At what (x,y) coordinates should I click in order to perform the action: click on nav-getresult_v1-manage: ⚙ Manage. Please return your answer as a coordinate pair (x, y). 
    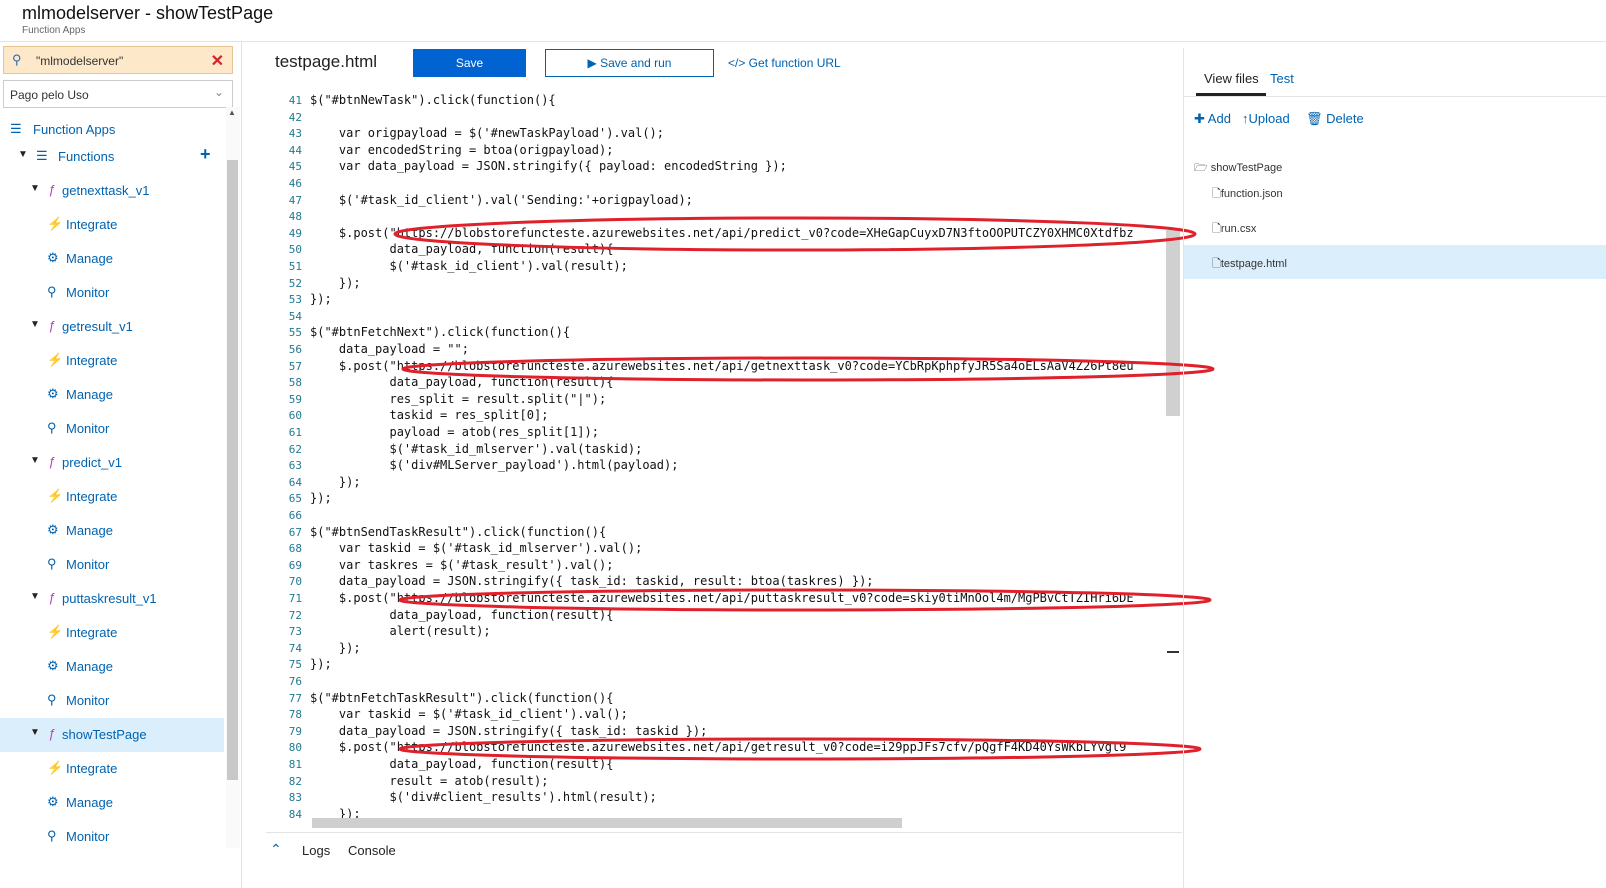
    Looking at the image, I should click on (112, 395).